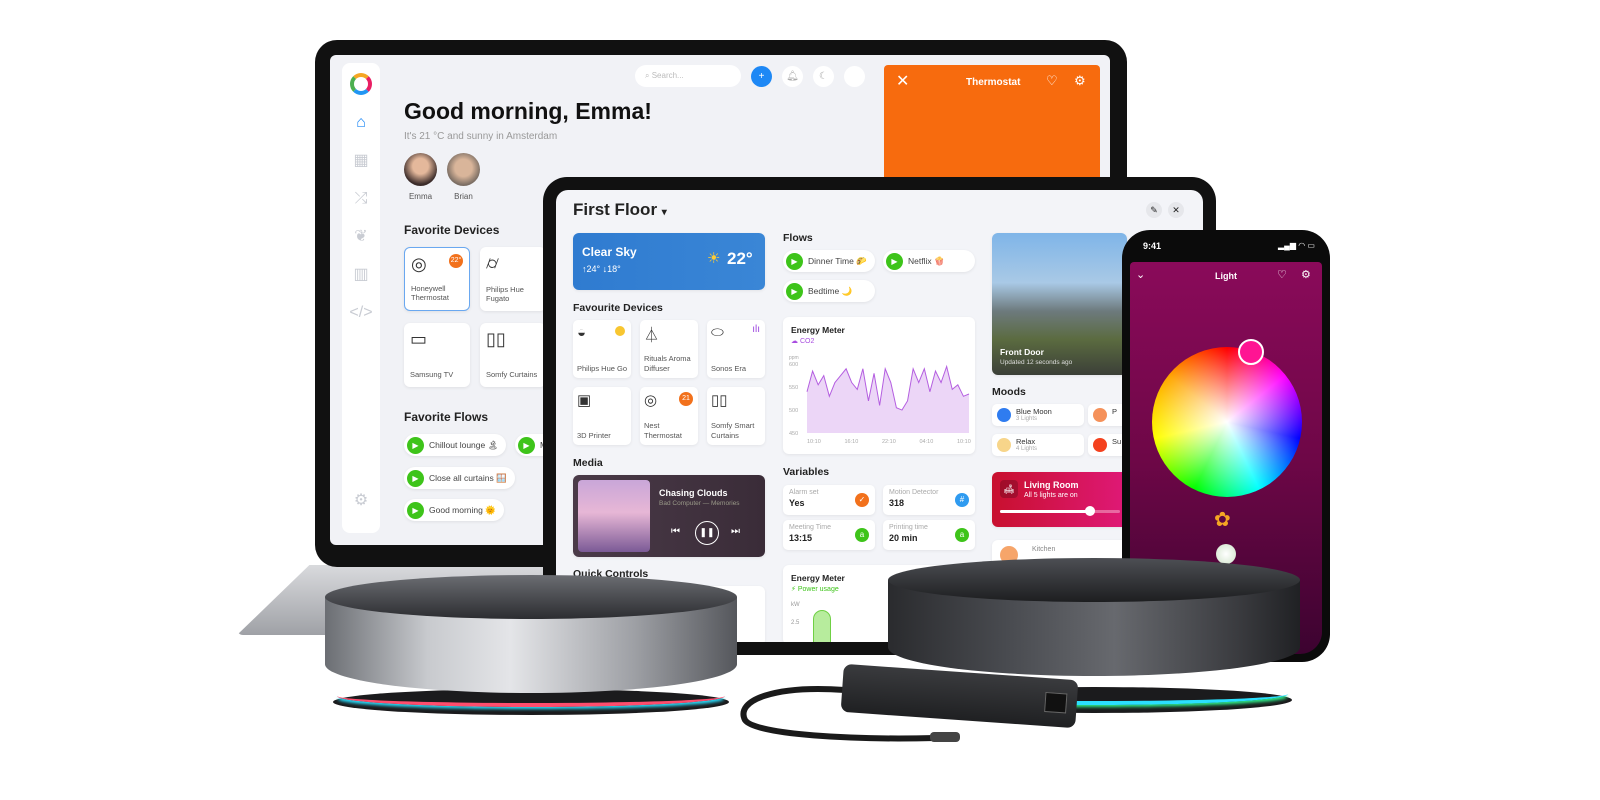 The height and width of the screenshot is (800, 1600). Describe the element at coordinates (437, 355) in the screenshot. I see `device-card: ▭ Samsung TV` at that location.